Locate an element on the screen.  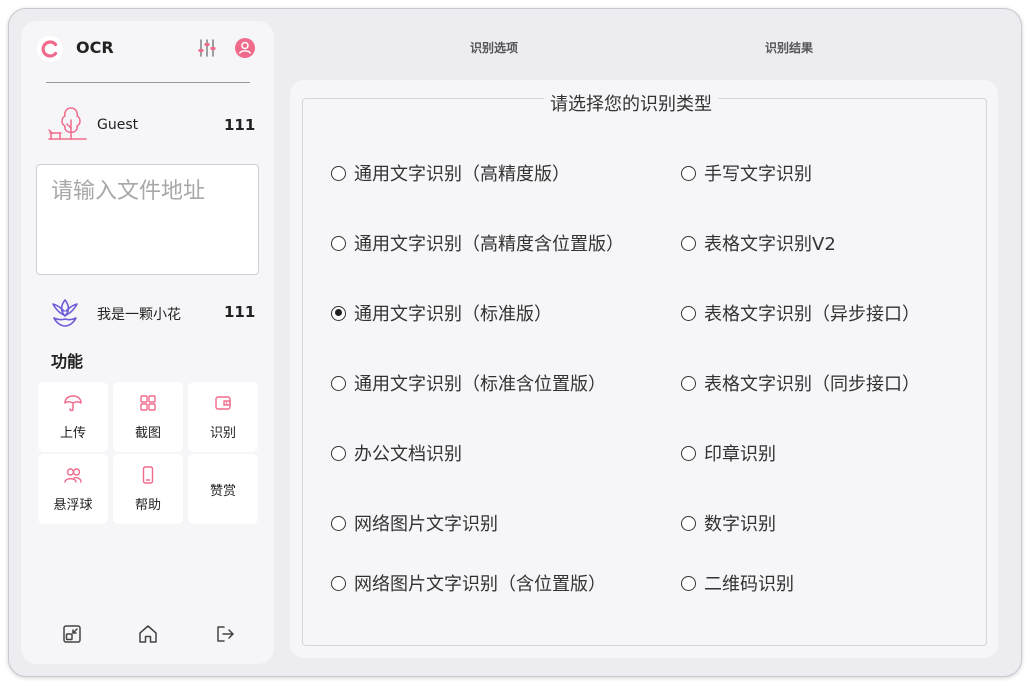
home-icon is located at coordinates (148, 634).